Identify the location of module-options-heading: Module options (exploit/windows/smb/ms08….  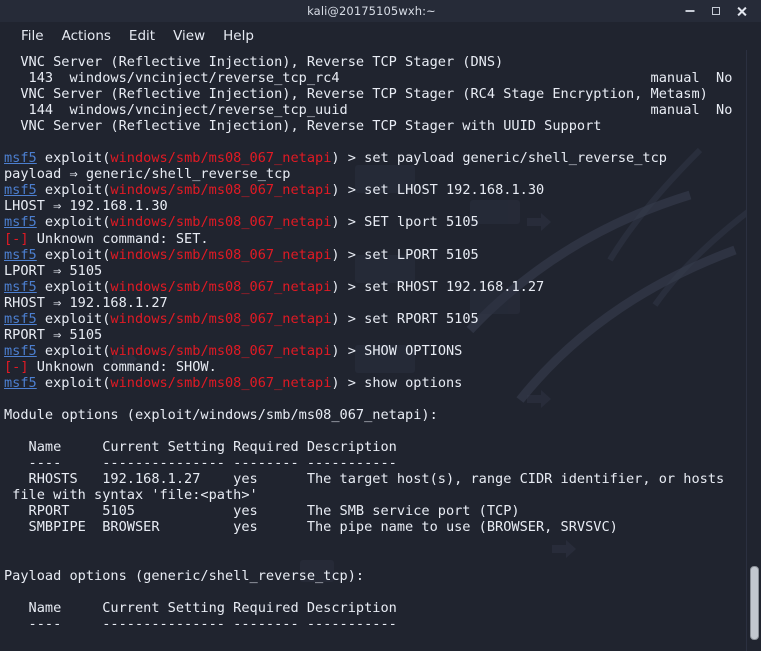
(375, 415).